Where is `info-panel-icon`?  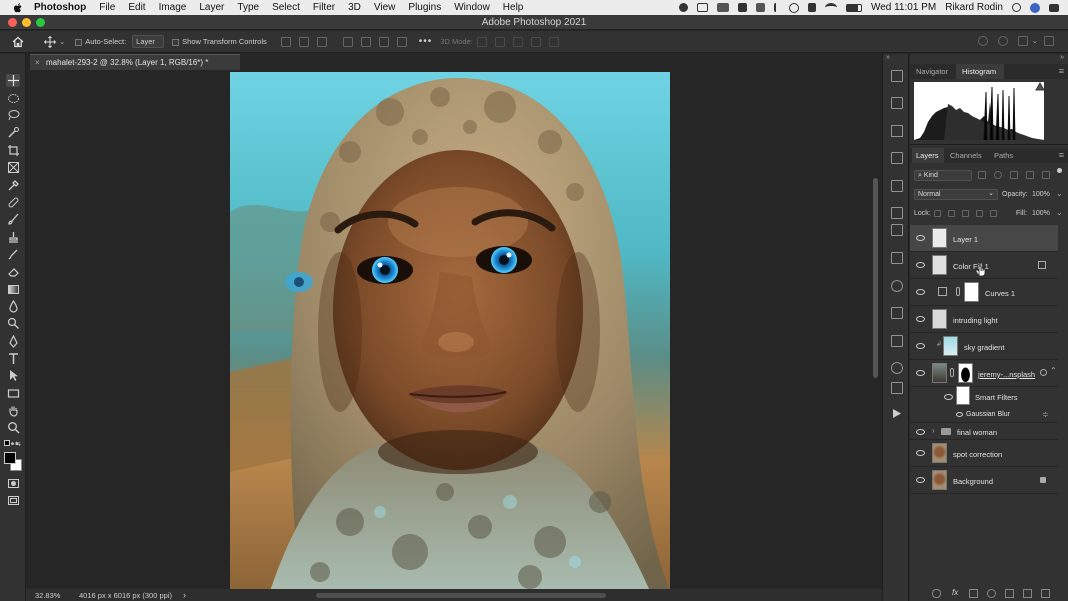
info-panel-icon is located at coordinates (897, 368).